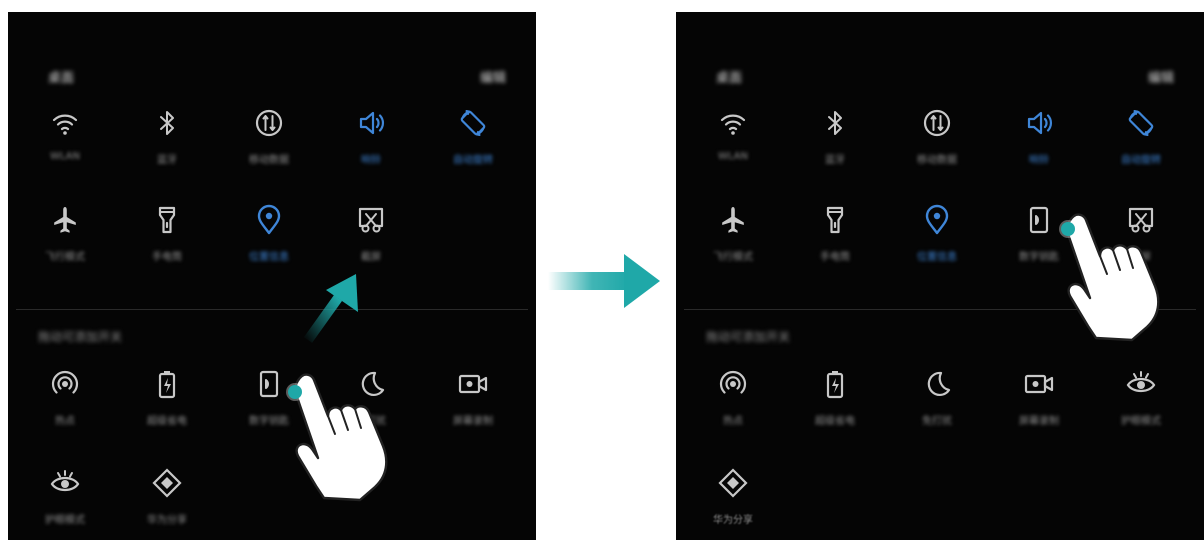 The width and height of the screenshot is (1204, 540). Describe the element at coordinates (331, 308) in the screenshot. I see `drag-direction-arrow-icon` at that location.